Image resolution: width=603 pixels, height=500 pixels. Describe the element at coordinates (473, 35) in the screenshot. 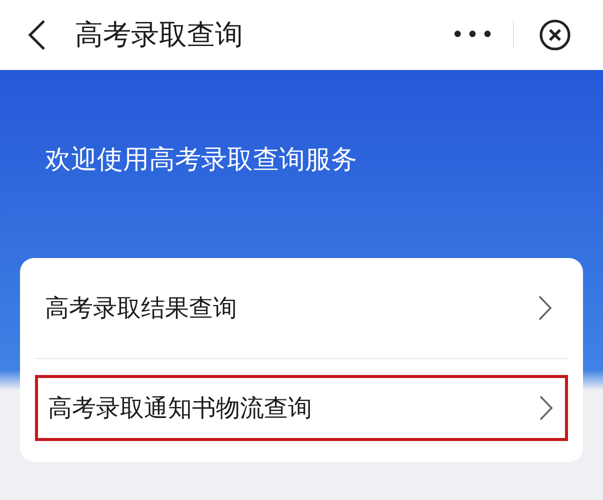

I see `more-button: •••` at that location.